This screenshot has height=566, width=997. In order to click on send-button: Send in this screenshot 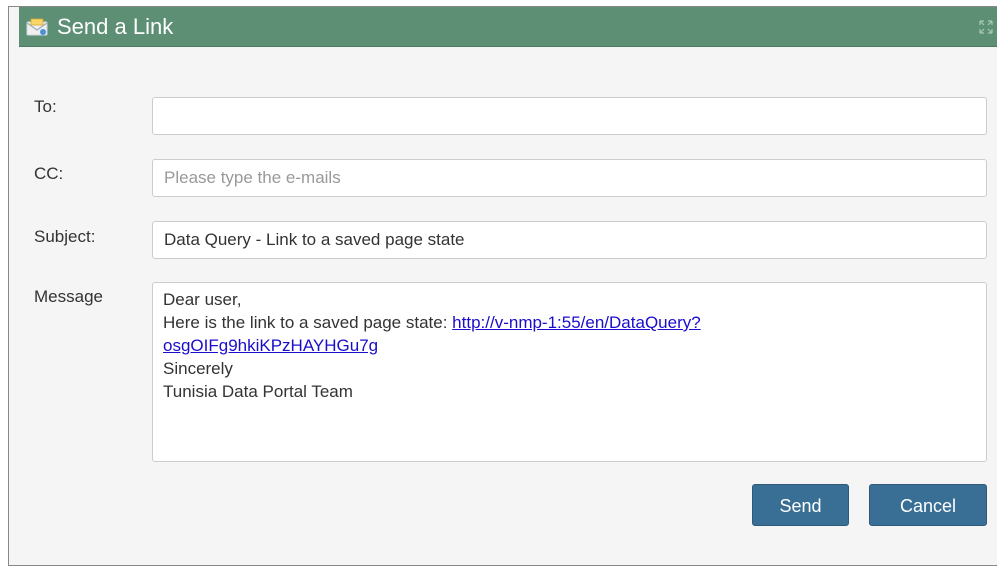, I will do `click(800, 505)`.